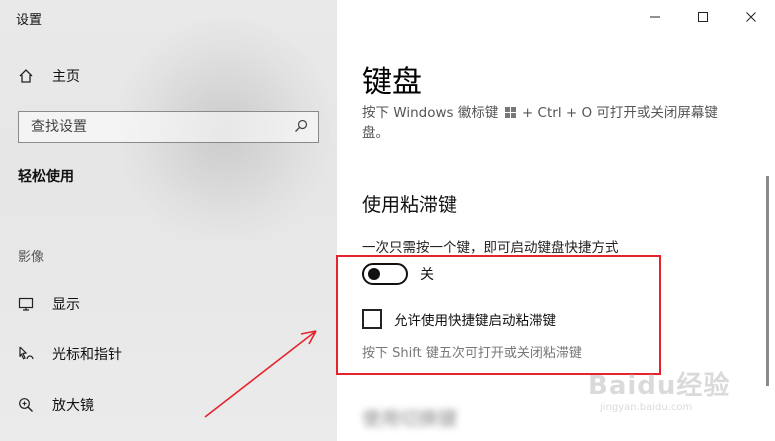  I want to click on watermark-text: Baidu经验, so click(659, 386).